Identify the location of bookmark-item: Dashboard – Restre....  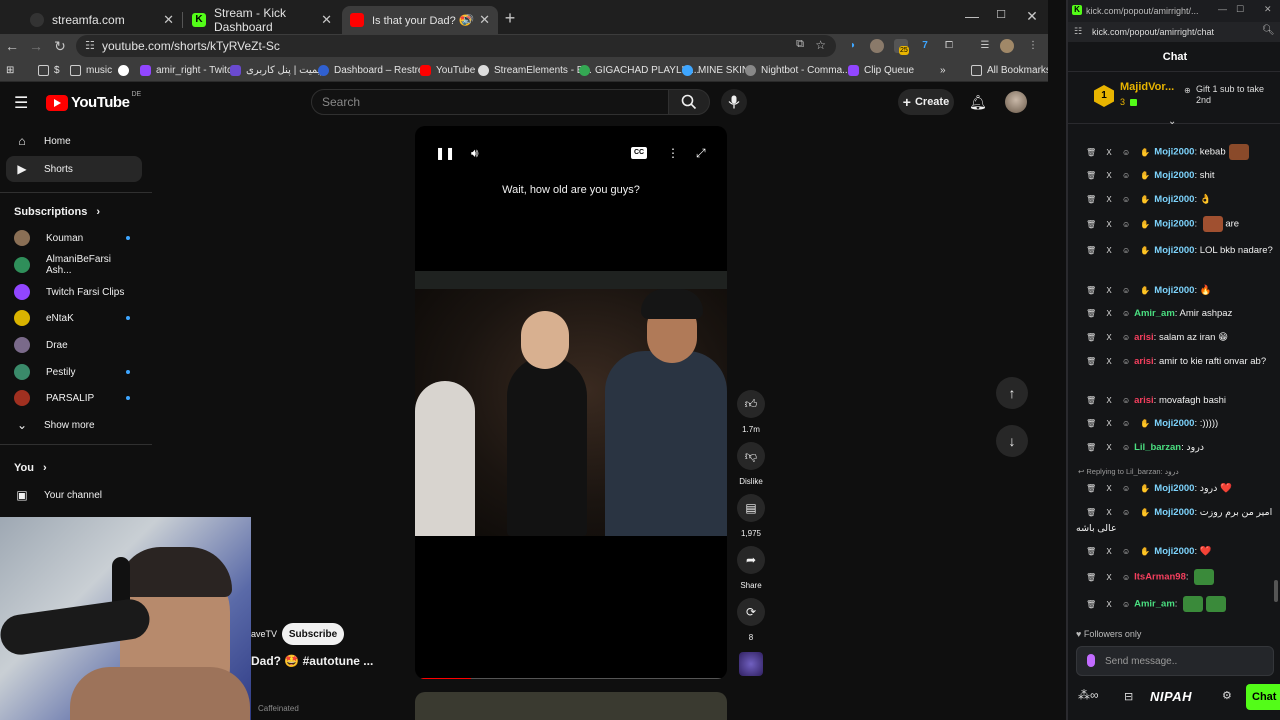
(375, 70).